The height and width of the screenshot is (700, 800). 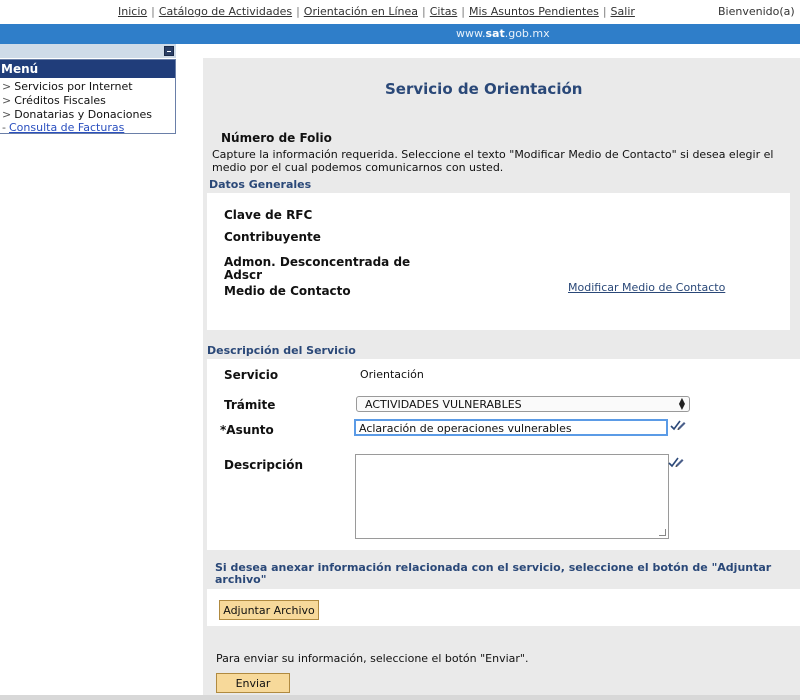 What do you see at coordinates (361, 11) in the screenshot?
I see `nav-link-orientacion: Orientación en Línea` at bounding box center [361, 11].